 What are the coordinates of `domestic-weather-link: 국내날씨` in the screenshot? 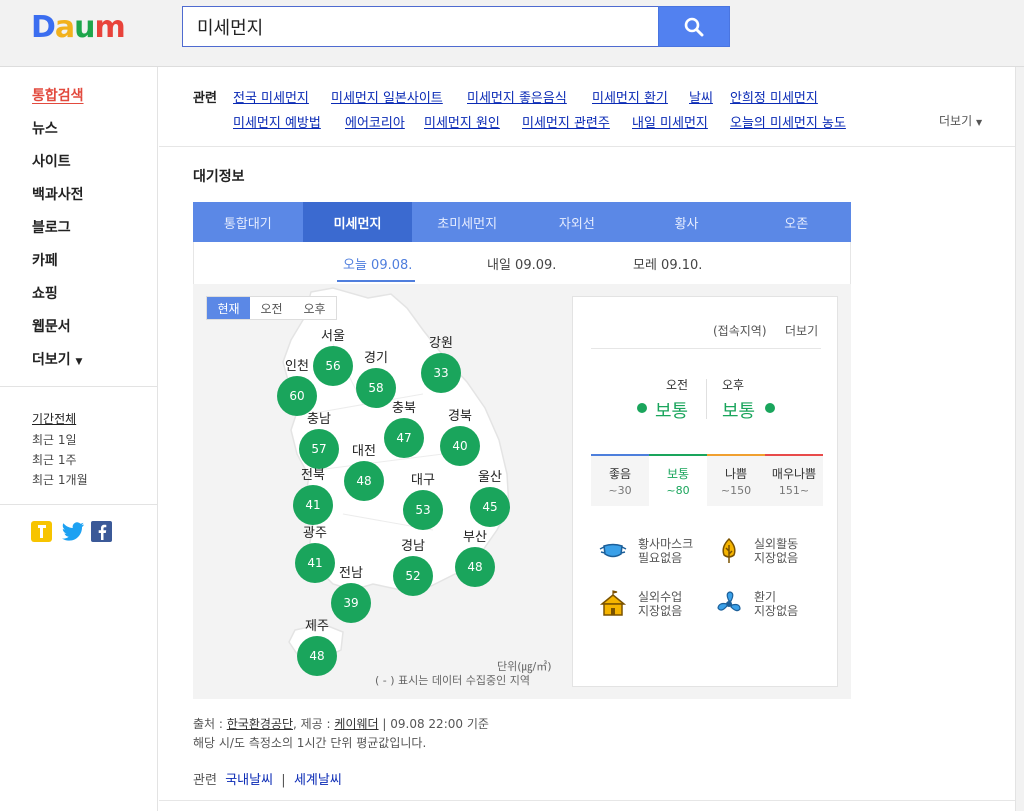 It's located at (249, 780).